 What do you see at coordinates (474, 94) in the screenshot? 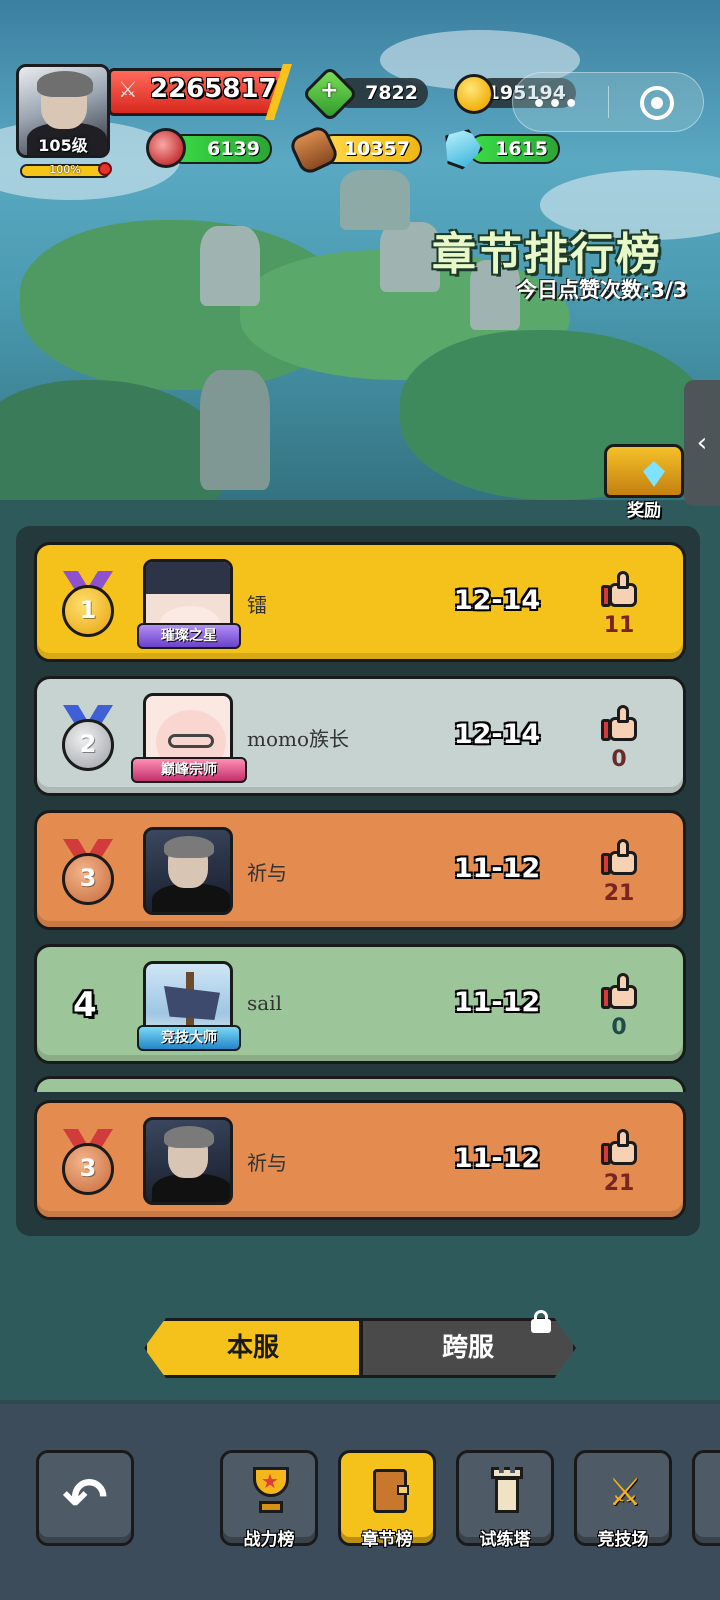
I see `coin-icon` at bounding box center [474, 94].